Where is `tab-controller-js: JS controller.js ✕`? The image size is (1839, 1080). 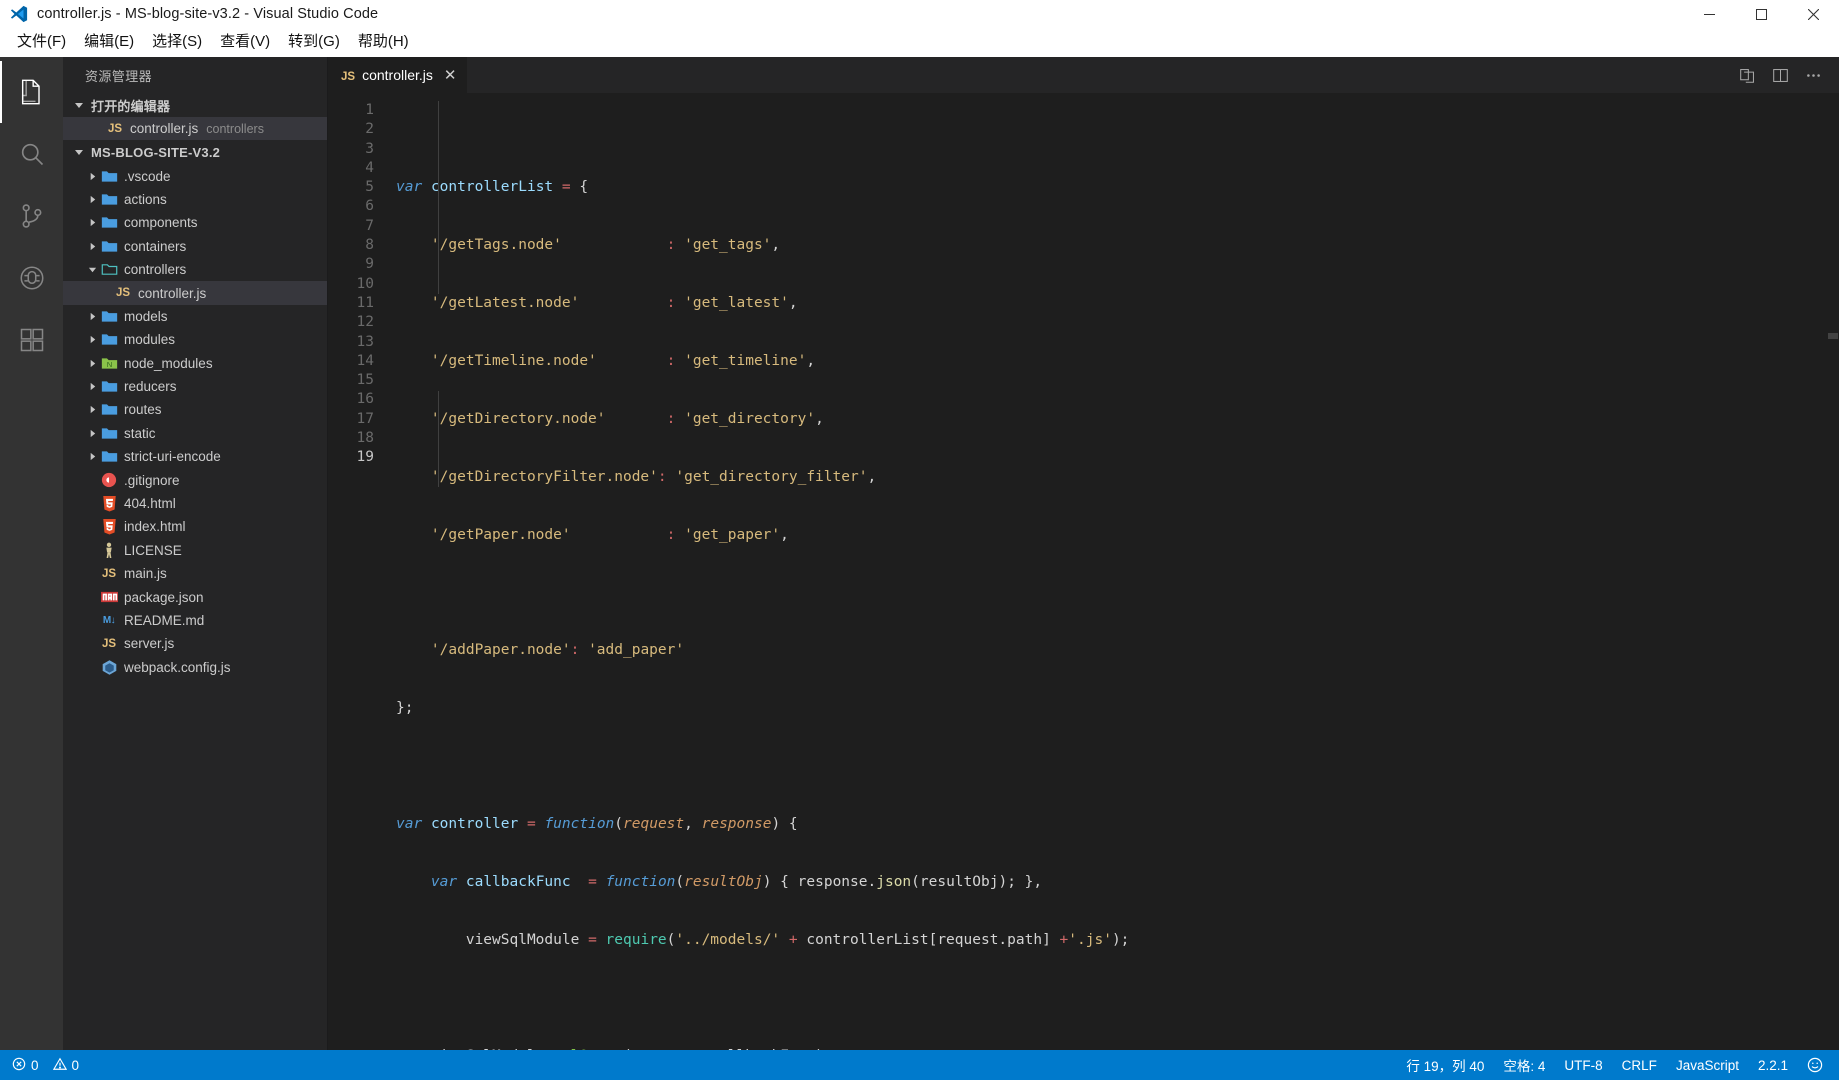
tab-controller-js: JS controller.js ✕ is located at coordinates (398, 75).